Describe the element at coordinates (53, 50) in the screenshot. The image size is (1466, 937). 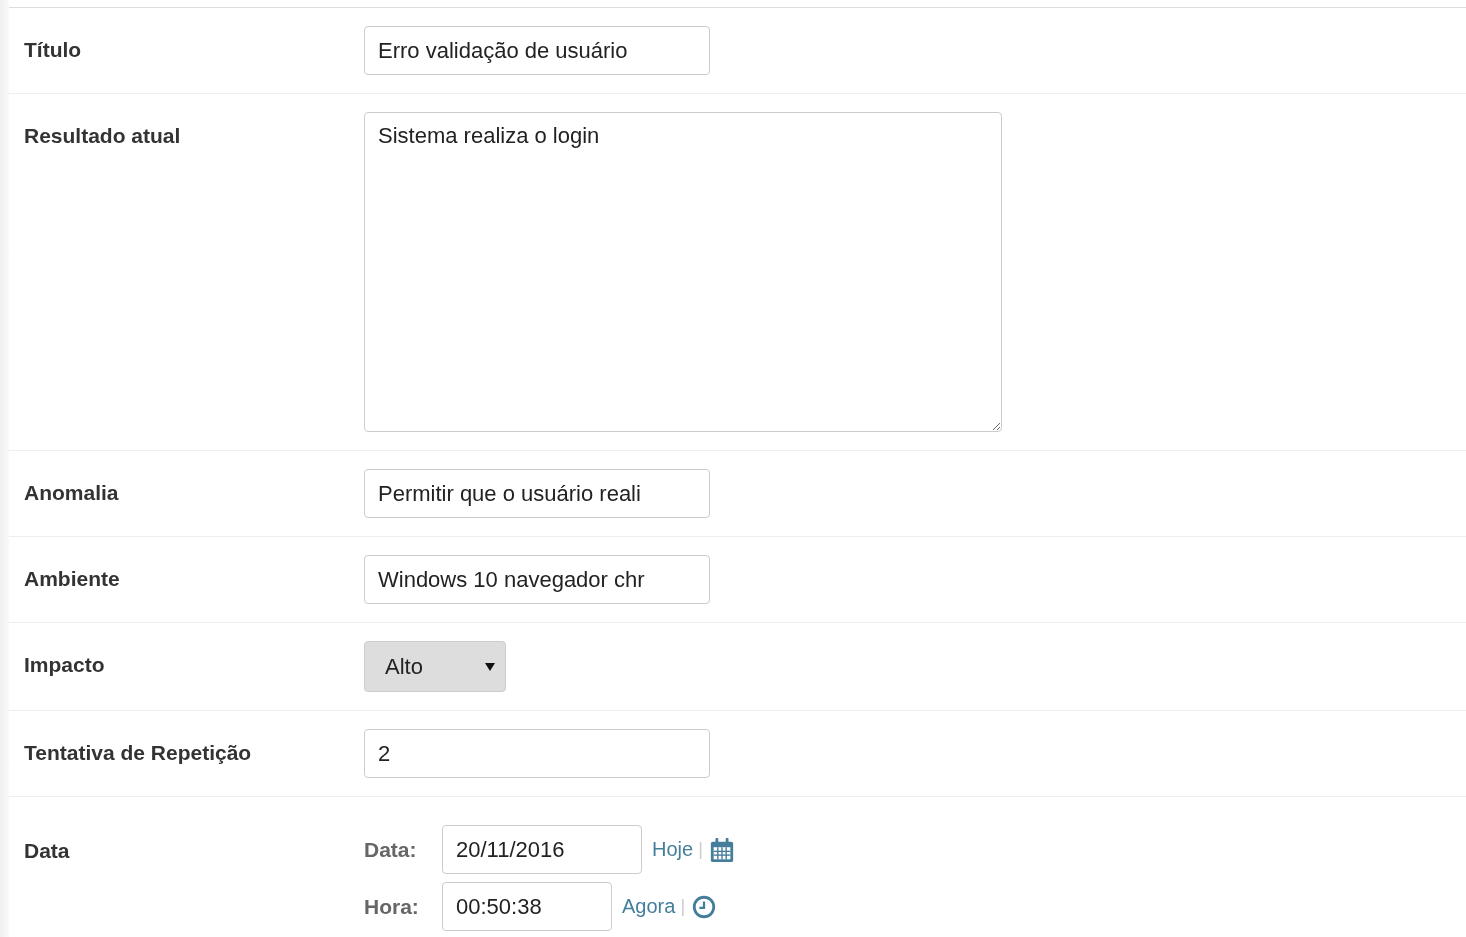
I see `field-label: Título` at that location.